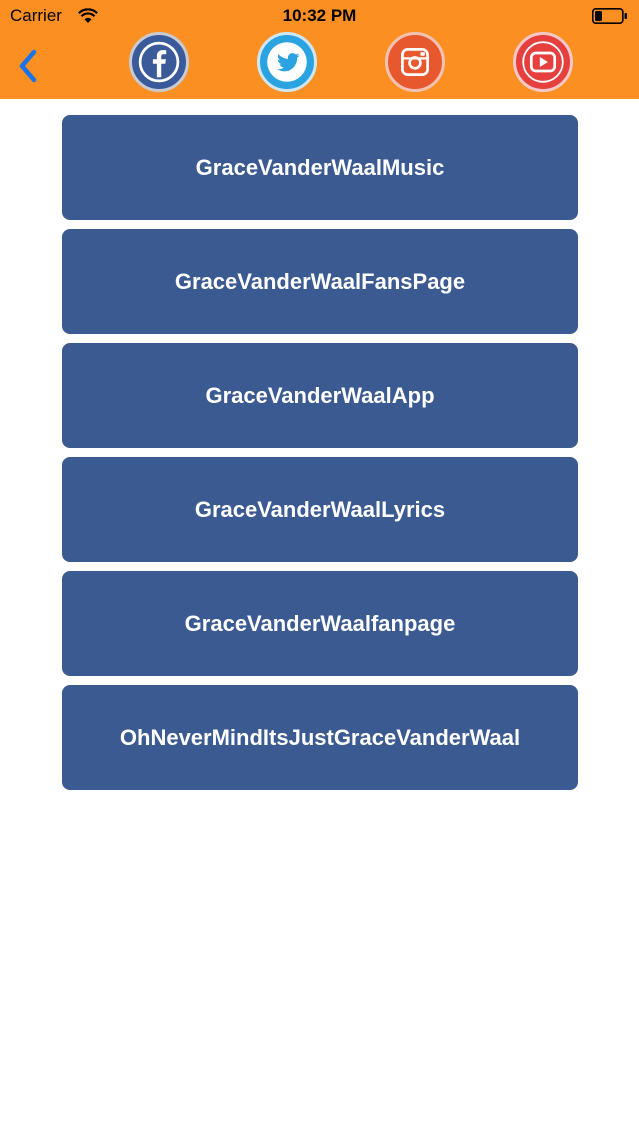 The width and height of the screenshot is (639, 1136). Describe the element at coordinates (320, 737) in the screenshot. I see `link-button-oh-never-mind-its-just-grace-vanderwaal: OhNeverMindItsJustGraceVanderWaal` at that location.